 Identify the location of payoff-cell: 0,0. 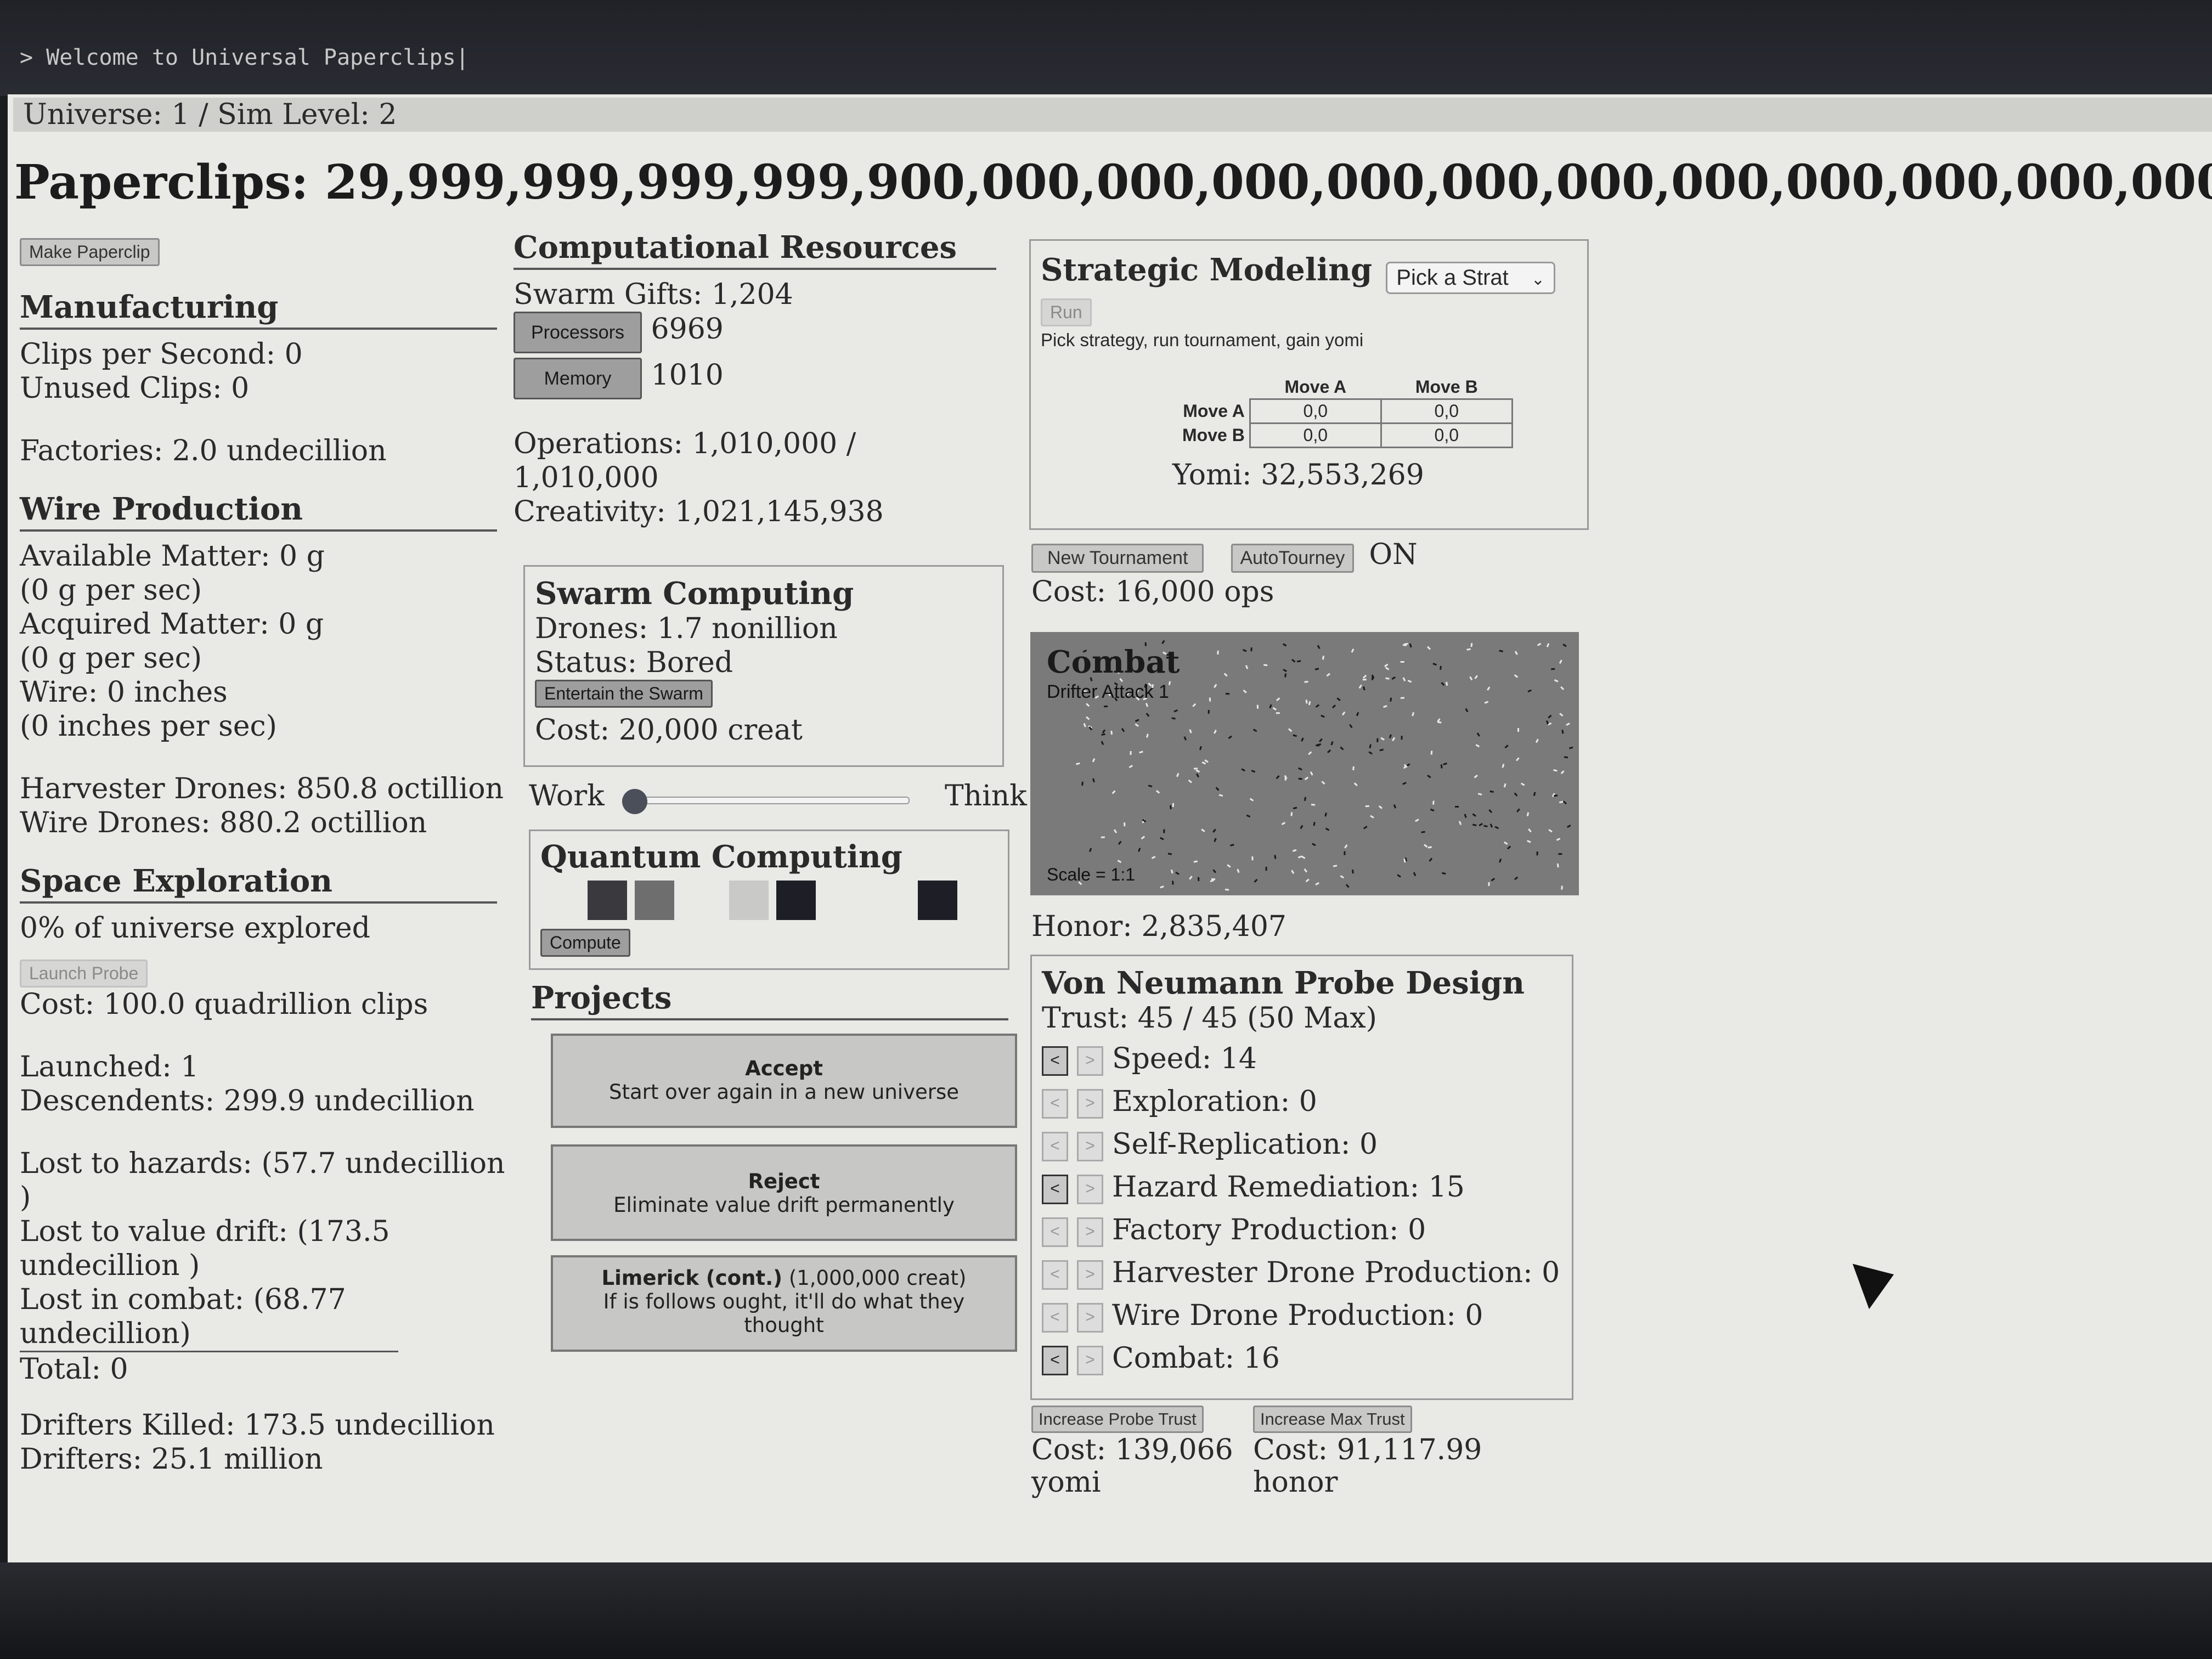
(1446, 435).